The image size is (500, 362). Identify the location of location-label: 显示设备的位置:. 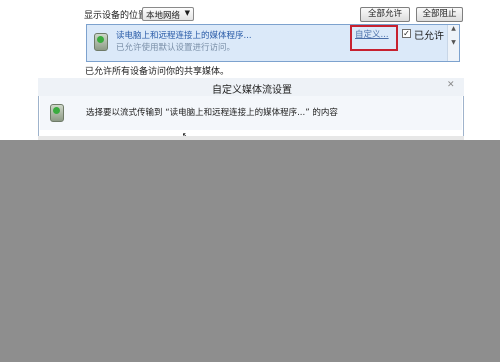
(117, 16).